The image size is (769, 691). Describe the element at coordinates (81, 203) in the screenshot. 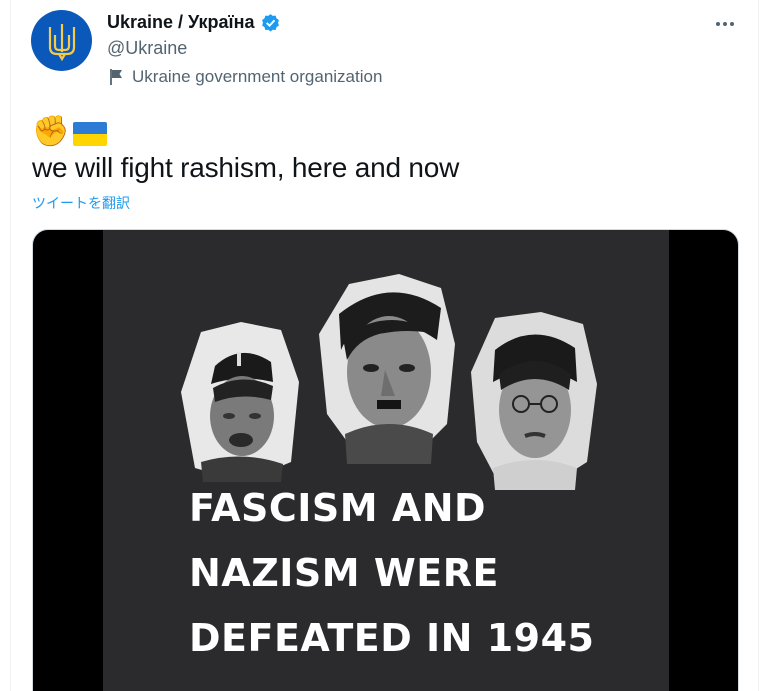

I see `translate-tweet-link: ツイートを翻訳` at that location.